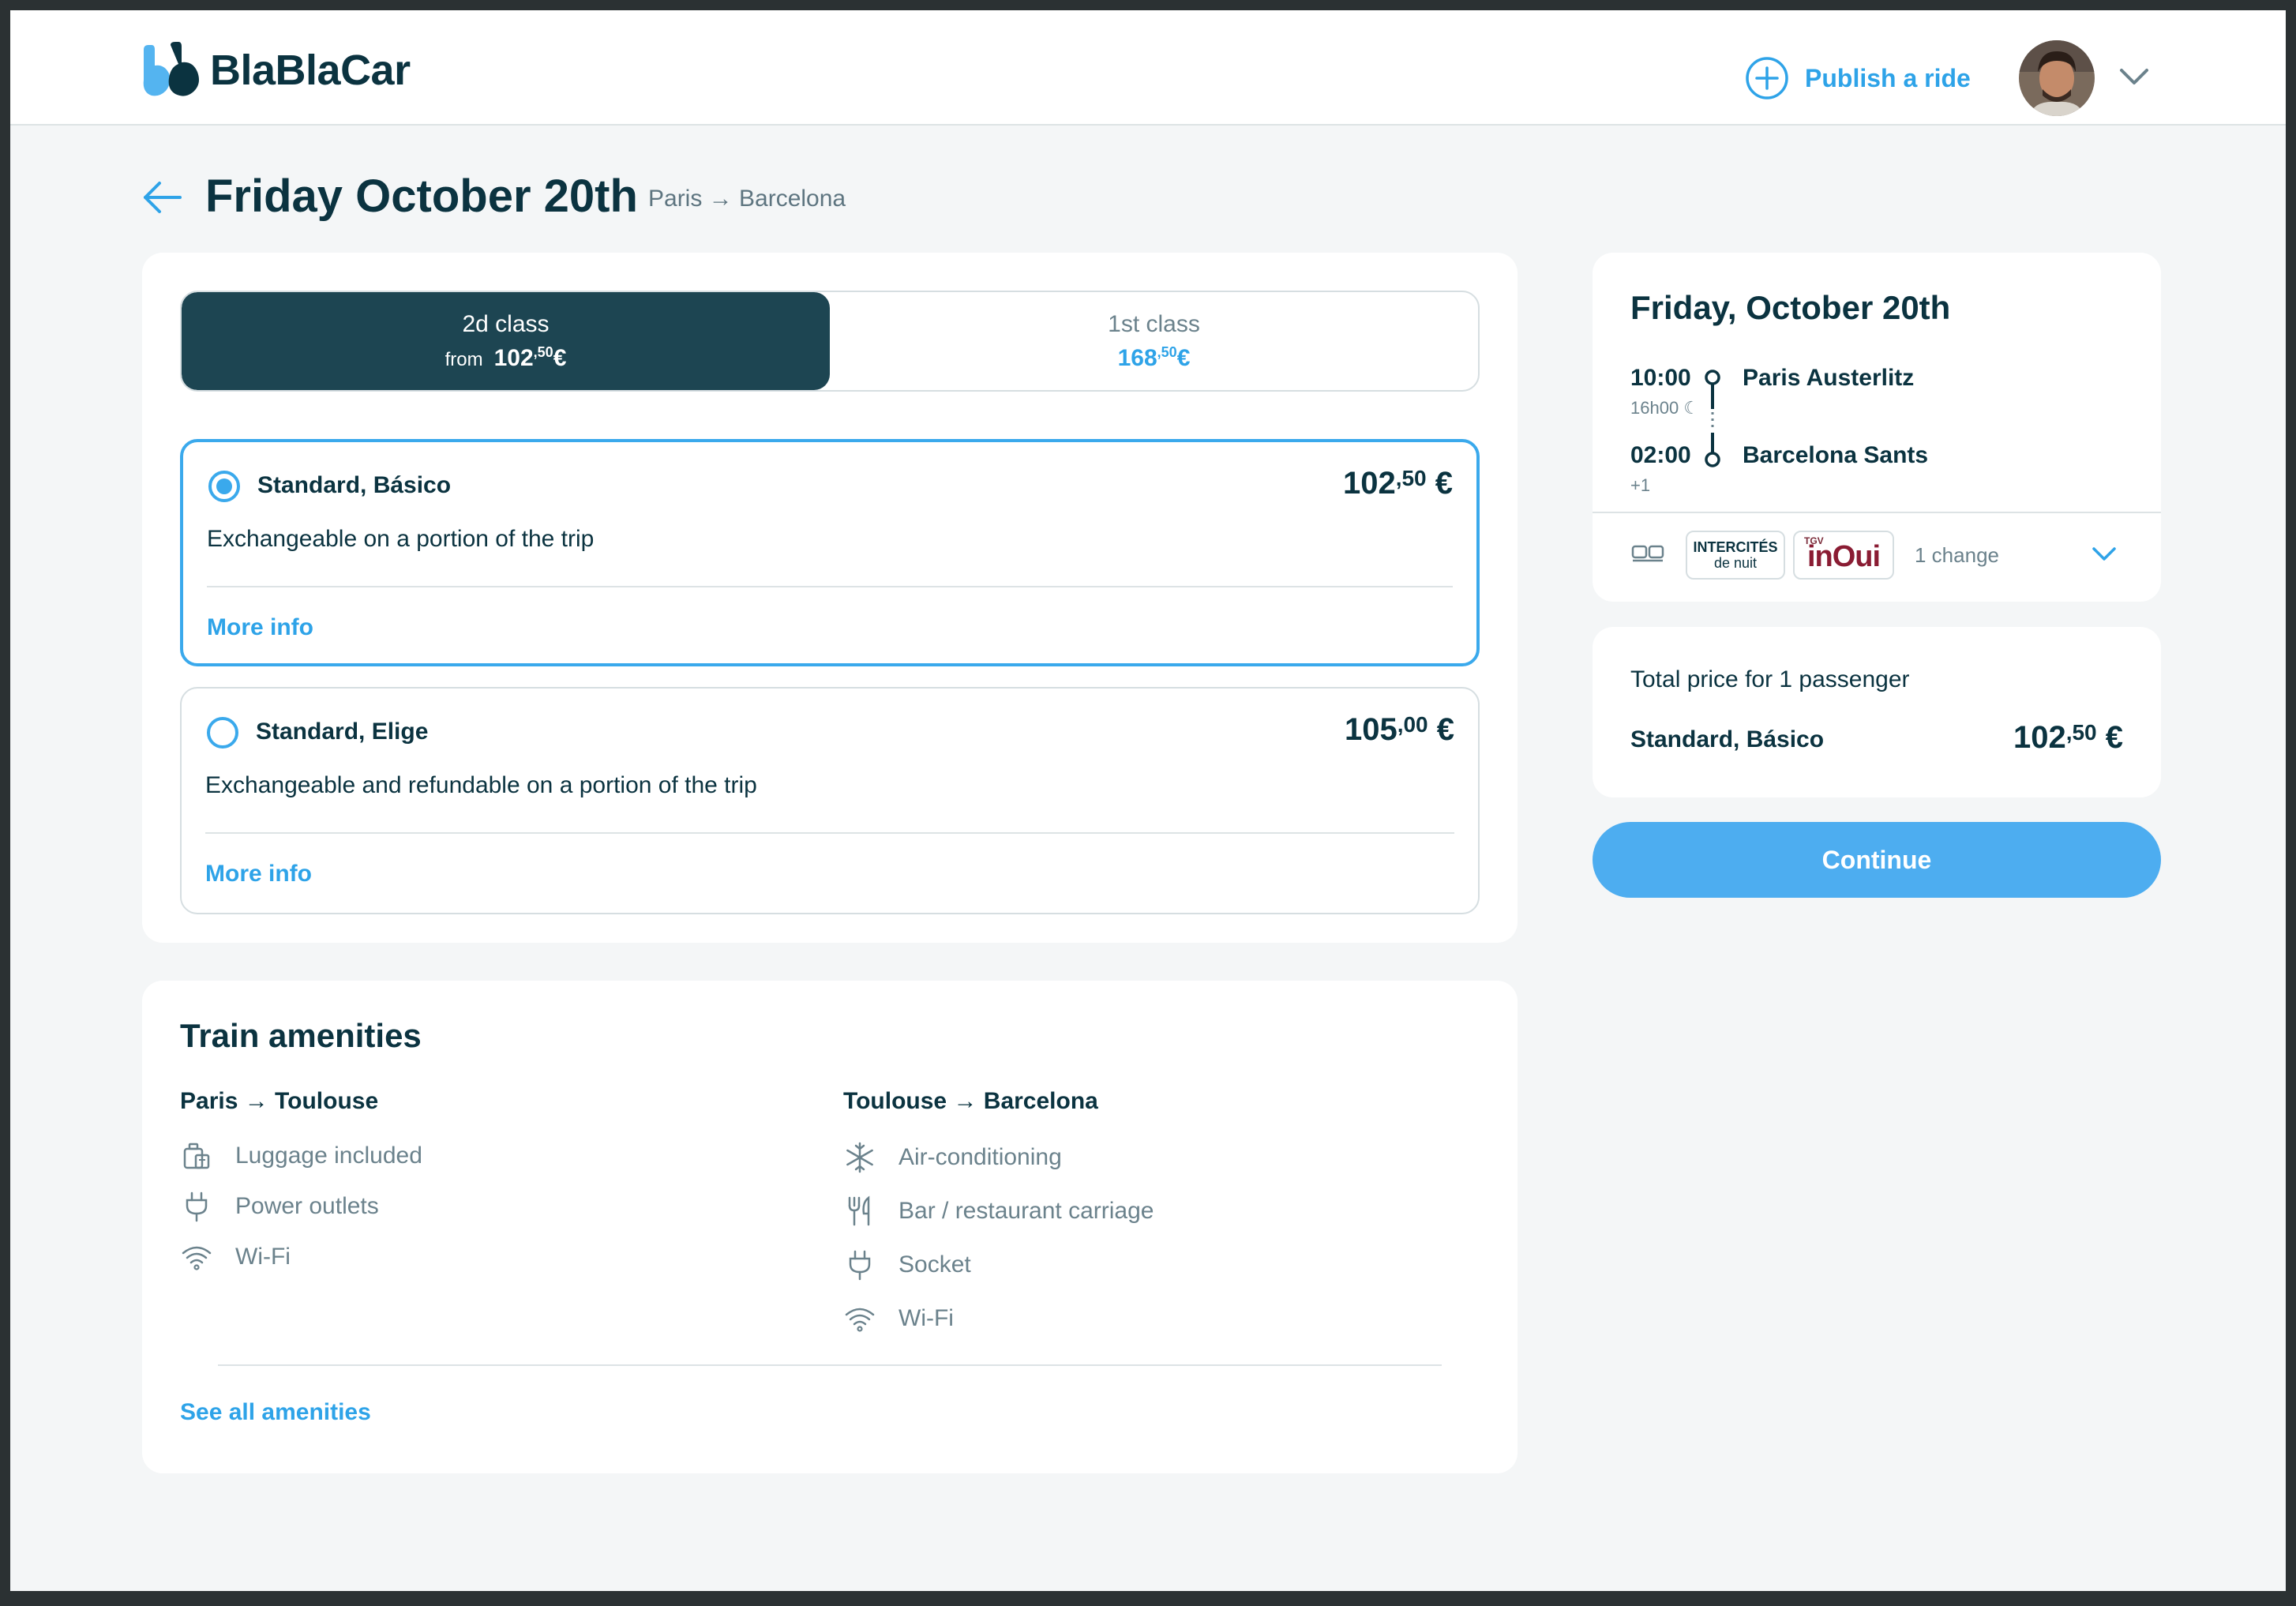 The height and width of the screenshot is (1606, 2296). Describe the element at coordinates (279, 1101) in the screenshot. I see `segment-route: Paris → Toulouse` at that location.